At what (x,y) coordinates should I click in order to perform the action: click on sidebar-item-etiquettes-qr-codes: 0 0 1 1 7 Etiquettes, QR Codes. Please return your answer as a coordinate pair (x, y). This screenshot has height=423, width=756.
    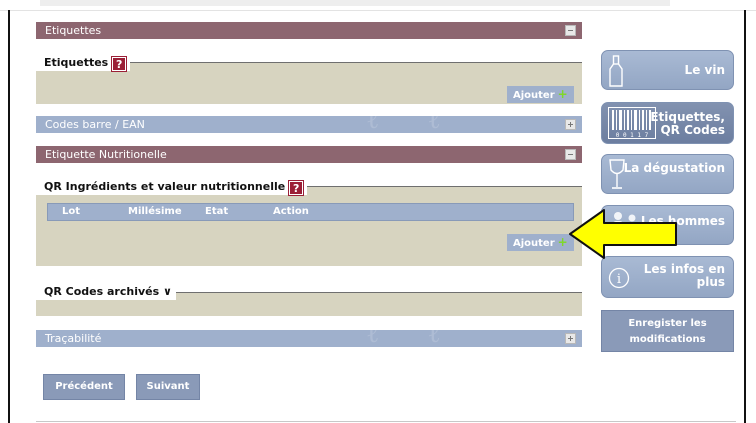
    Looking at the image, I should click on (667, 123).